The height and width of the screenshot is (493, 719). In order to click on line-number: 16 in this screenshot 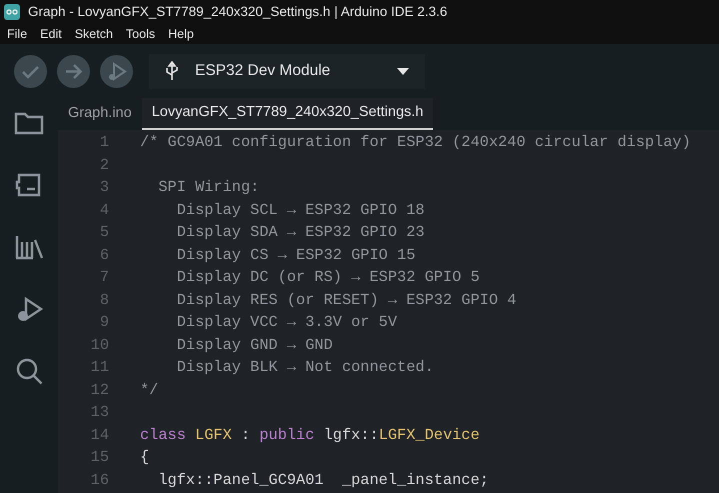, I will do `click(100, 480)`.